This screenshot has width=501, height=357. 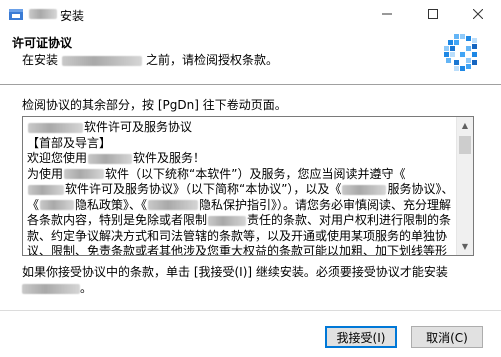 I want to click on license-line: 议、限制、免责条款或者其他涉及您重大权益的条款可能以加粗、加下划线等形, so click(x=241, y=250).